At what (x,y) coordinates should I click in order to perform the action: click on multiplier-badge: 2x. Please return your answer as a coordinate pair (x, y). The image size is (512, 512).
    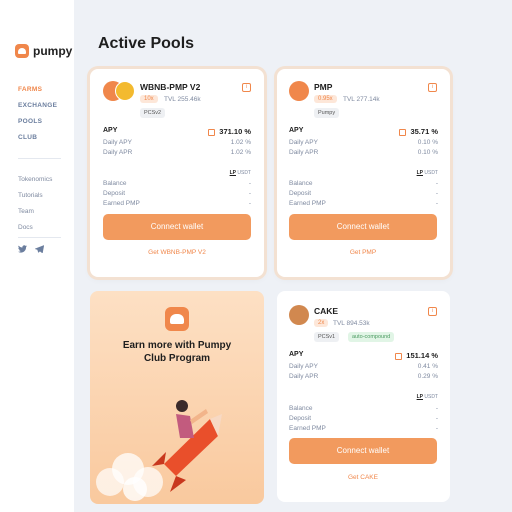
    Looking at the image, I should click on (321, 323).